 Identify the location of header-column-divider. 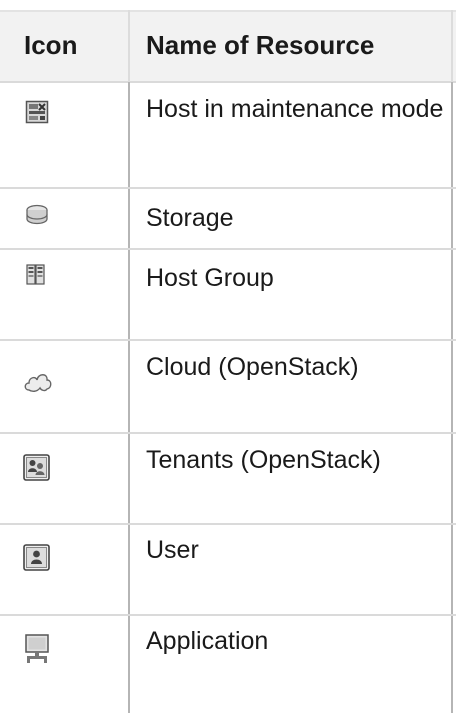
(129, 46).